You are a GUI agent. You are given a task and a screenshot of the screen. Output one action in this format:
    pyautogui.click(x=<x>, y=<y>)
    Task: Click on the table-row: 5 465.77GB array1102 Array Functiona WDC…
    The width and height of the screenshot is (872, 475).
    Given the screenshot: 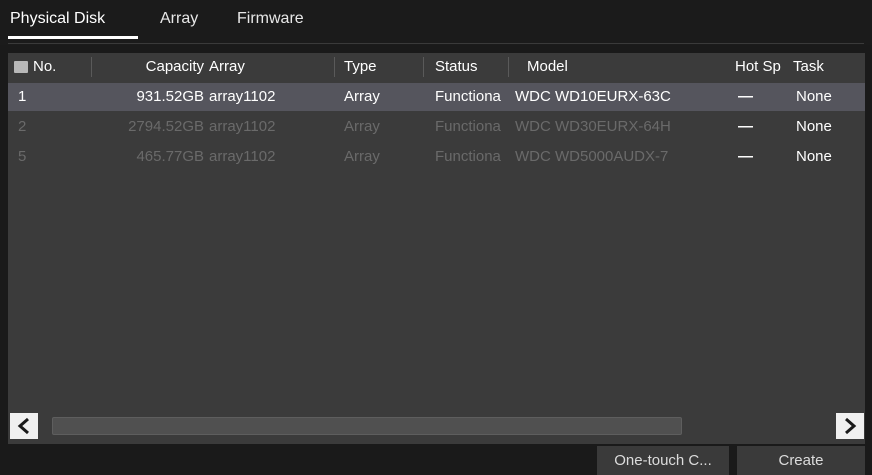 What is the action you would take?
    pyautogui.click(x=436, y=157)
    